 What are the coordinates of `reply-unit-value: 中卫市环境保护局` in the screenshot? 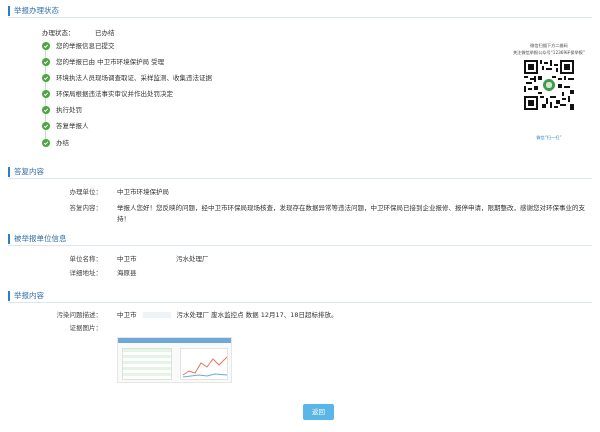 It's located at (143, 192).